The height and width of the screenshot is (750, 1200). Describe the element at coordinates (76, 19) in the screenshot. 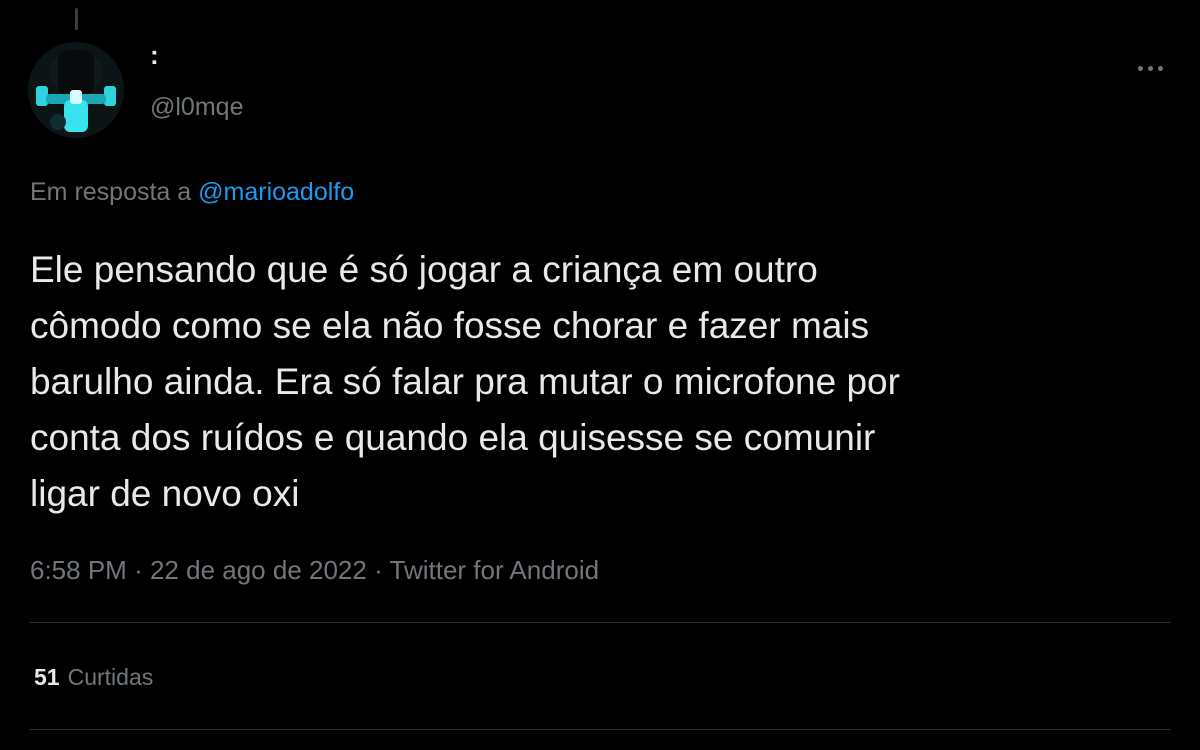

I see `thread-connector-line` at that location.